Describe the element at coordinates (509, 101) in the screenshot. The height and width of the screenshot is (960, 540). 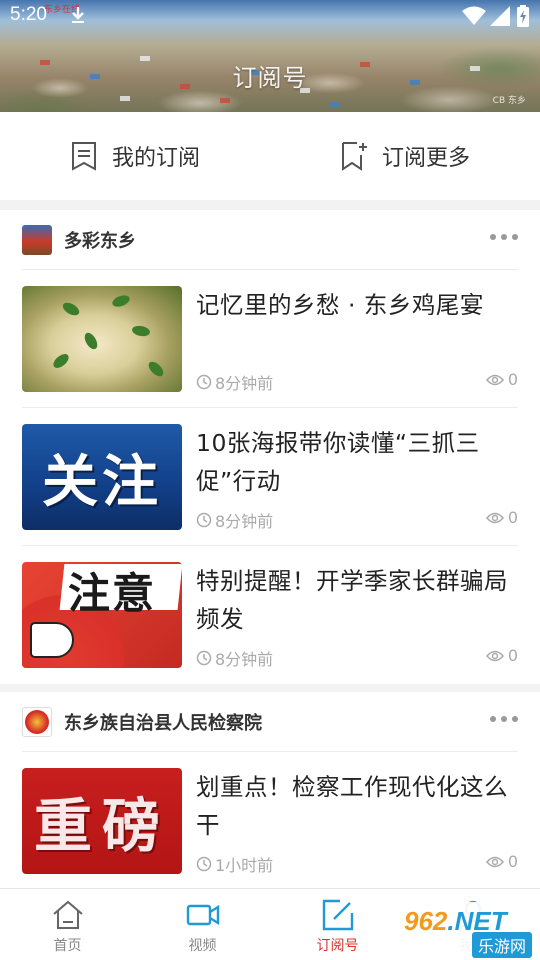
I see `banner-watermark: CB 东乡` at that location.